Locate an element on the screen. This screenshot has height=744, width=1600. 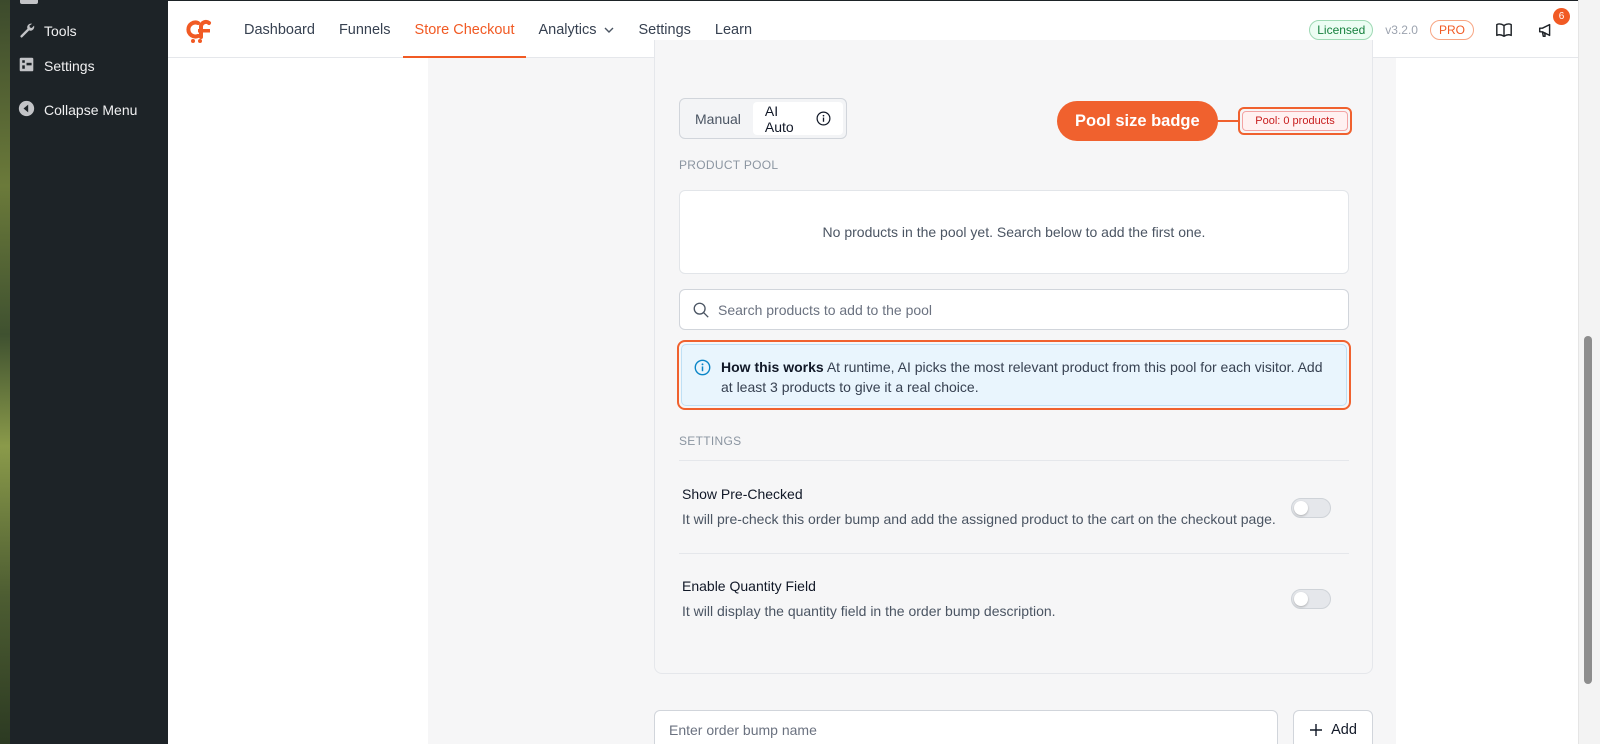
nav-funnels: Funnels is located at coordinates (365, 29).